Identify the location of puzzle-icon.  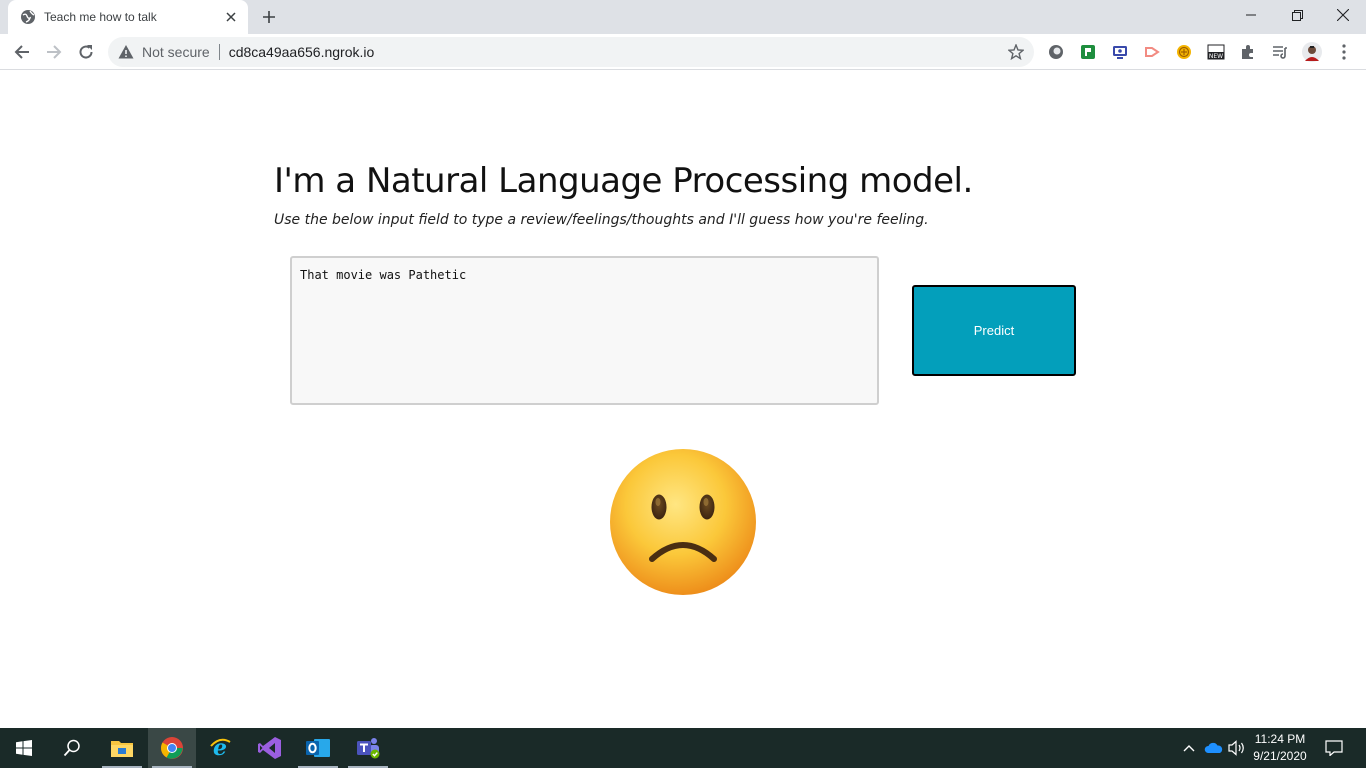
(1248, 52).